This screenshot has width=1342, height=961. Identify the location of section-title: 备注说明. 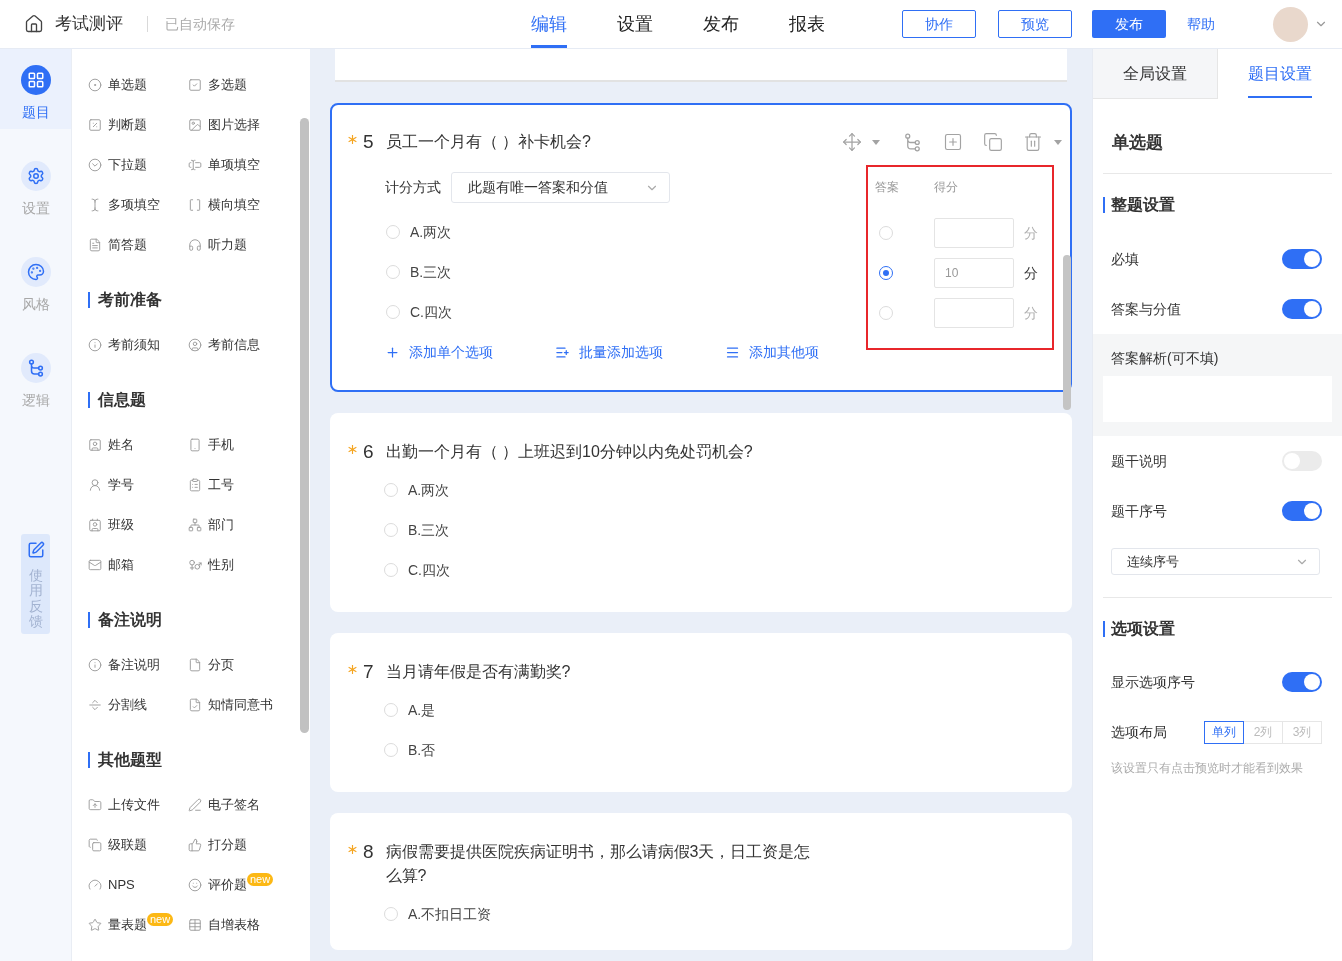
(125, 620).